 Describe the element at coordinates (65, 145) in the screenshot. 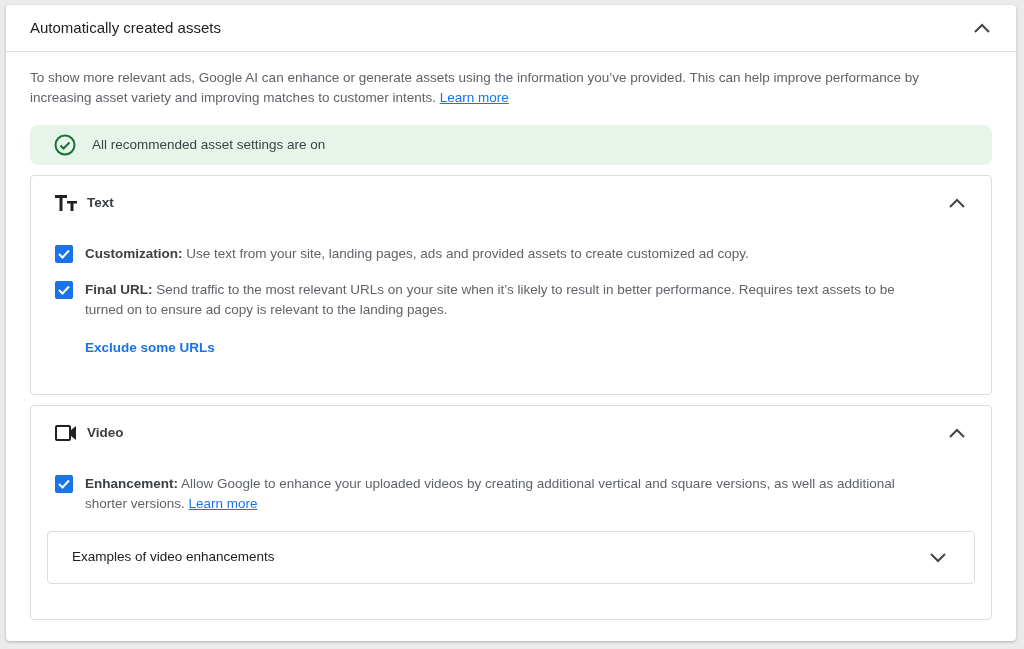

I see `check-circle-icon` at that location.